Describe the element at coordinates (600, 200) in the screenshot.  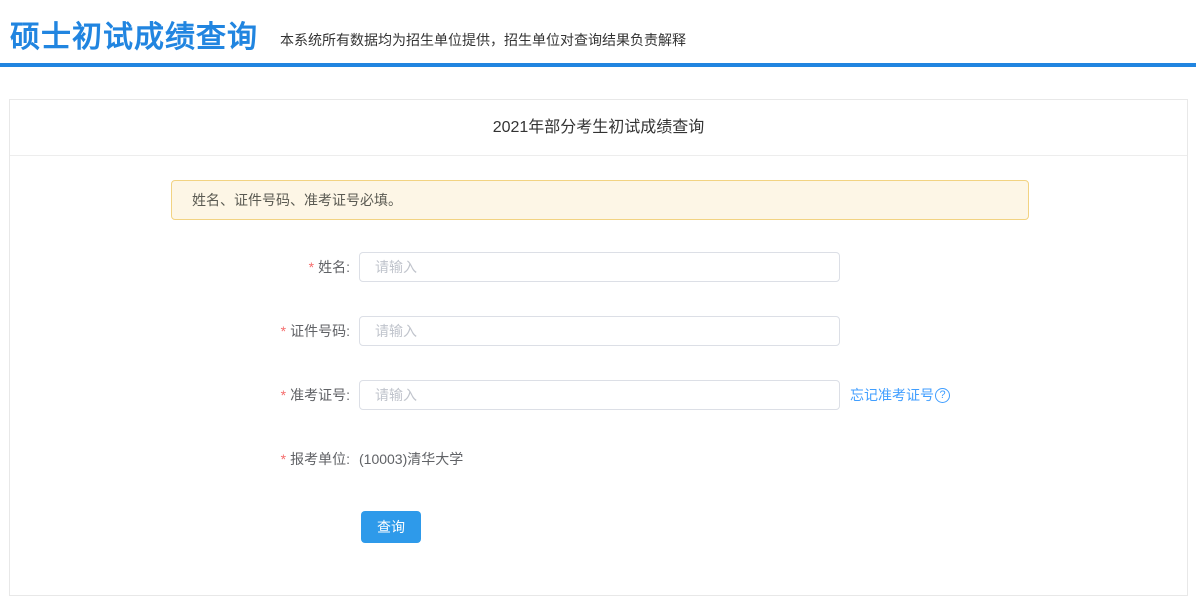
I see `required-fields-alert: 姓名、证件号码、准考证号必填。` at that location.